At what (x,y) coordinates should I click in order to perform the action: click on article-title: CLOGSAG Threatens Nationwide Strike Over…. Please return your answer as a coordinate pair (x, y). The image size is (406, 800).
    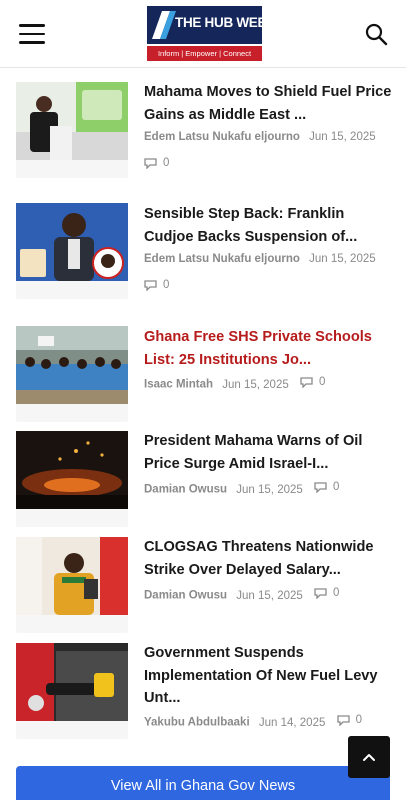
    Looking at the image, I should click on (269, 558).